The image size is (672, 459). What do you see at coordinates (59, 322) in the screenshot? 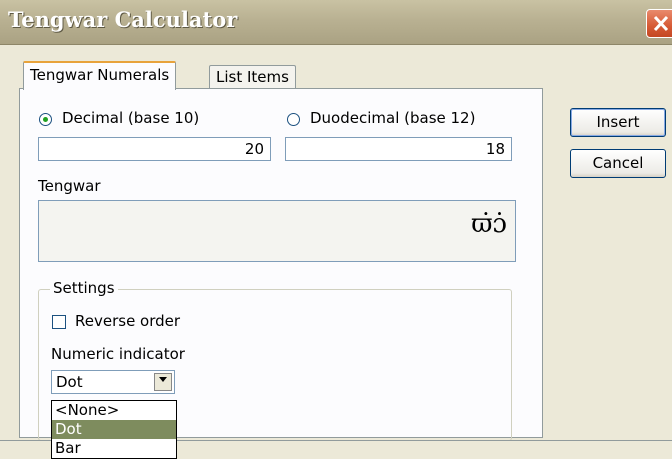
I see `reverse-order-checkbox` at bounding box center [59, 322].